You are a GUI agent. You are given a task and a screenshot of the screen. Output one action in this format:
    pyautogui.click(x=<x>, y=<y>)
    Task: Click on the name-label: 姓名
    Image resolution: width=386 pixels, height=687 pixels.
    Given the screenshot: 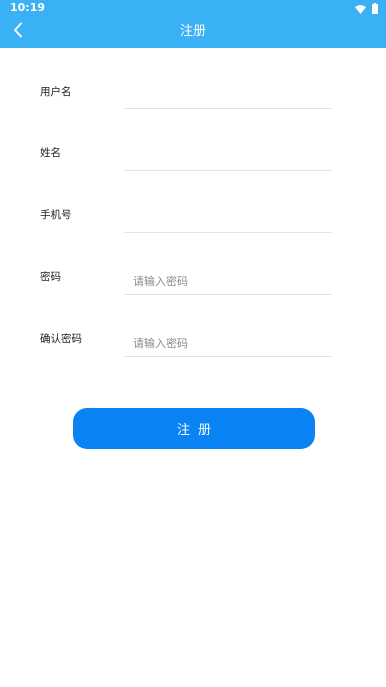 What is the action you would take?
    pyautogui.click(x=50, y=153)
    